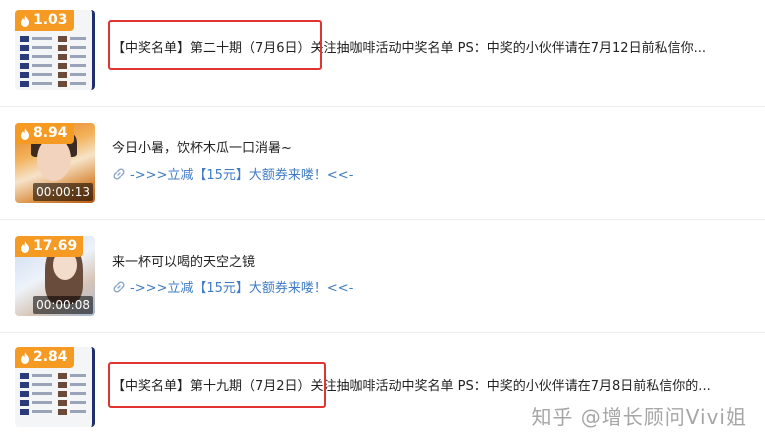 This screenshot has height=442, width=765. What do you see at coordinates (50, 20) in the screenshot?
I see `heat-value: 1.03` at bounding box center [50, 20].